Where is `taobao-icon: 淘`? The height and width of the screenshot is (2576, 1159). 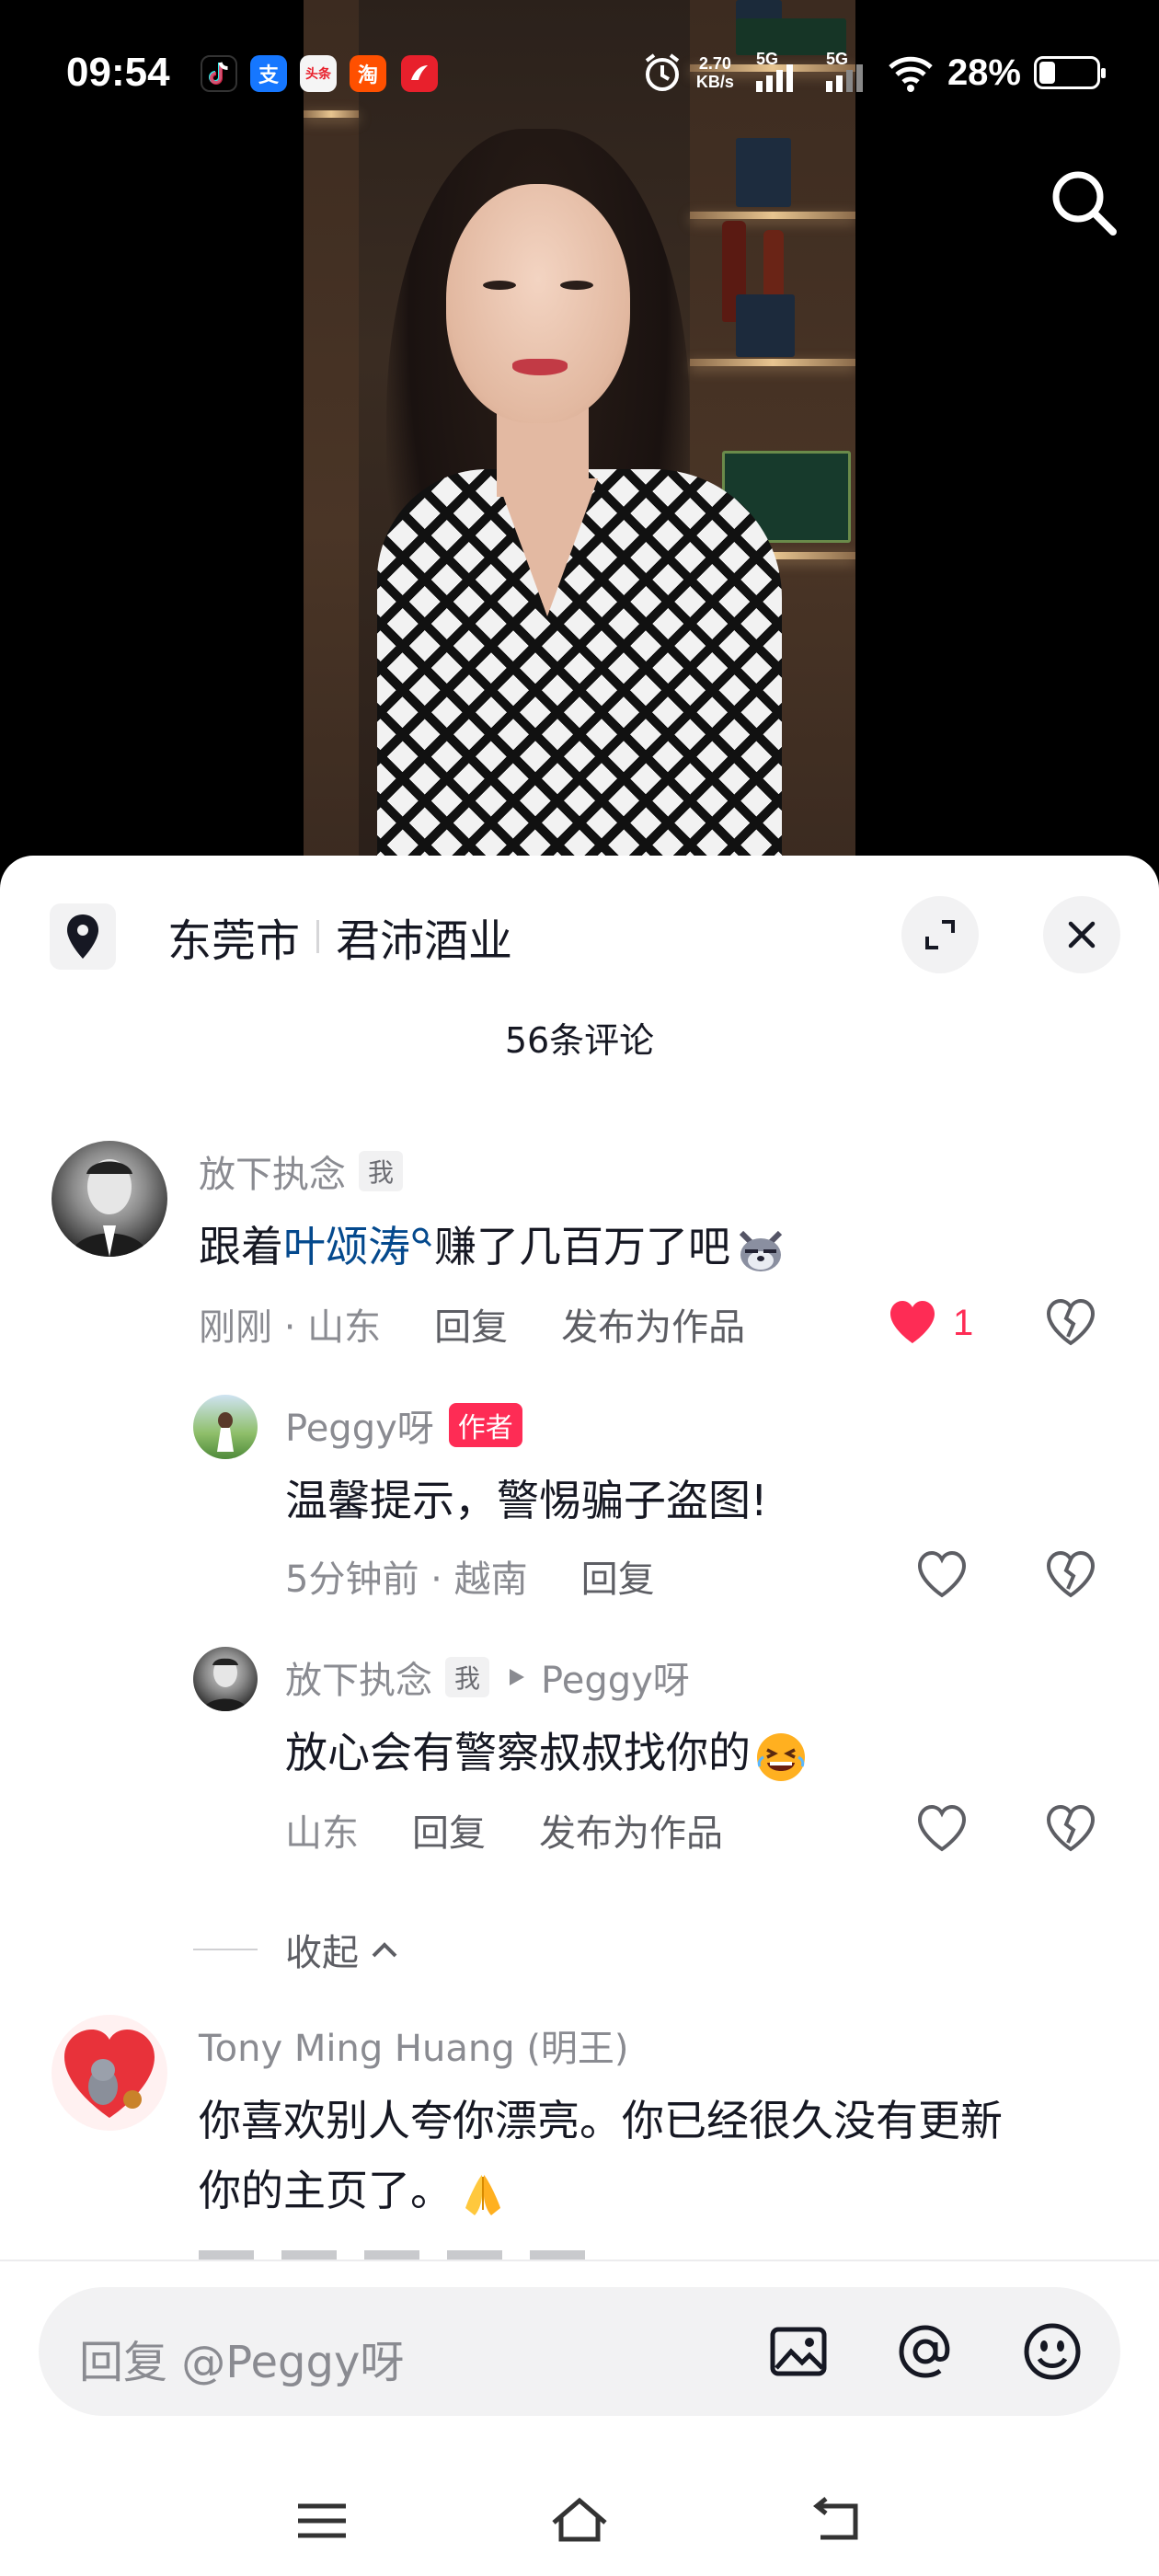 taobao-icon: 淘 is located at coordinates (368, 73).